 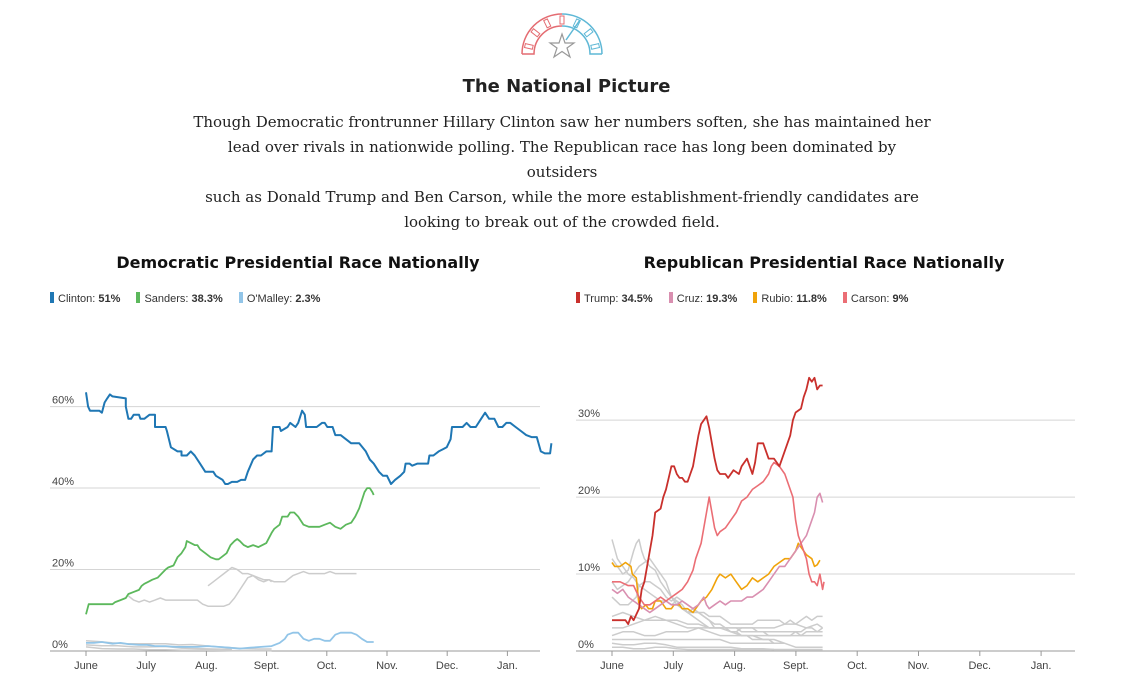 What do you see at coordinates (870, 299) in the screenshot?
I see `legend-label: Carson:` at bounding box center [870, 299].